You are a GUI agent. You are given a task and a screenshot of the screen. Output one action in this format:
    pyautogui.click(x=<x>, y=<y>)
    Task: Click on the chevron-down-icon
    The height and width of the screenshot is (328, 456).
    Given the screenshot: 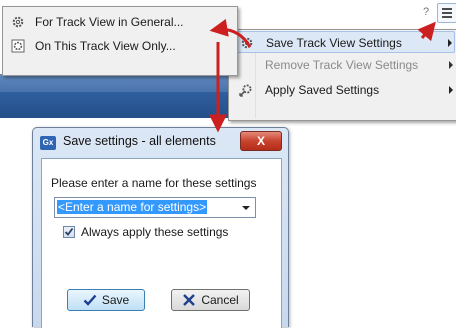 What is the action you would take?
    pyautogui.click(x=246, y=208)
    